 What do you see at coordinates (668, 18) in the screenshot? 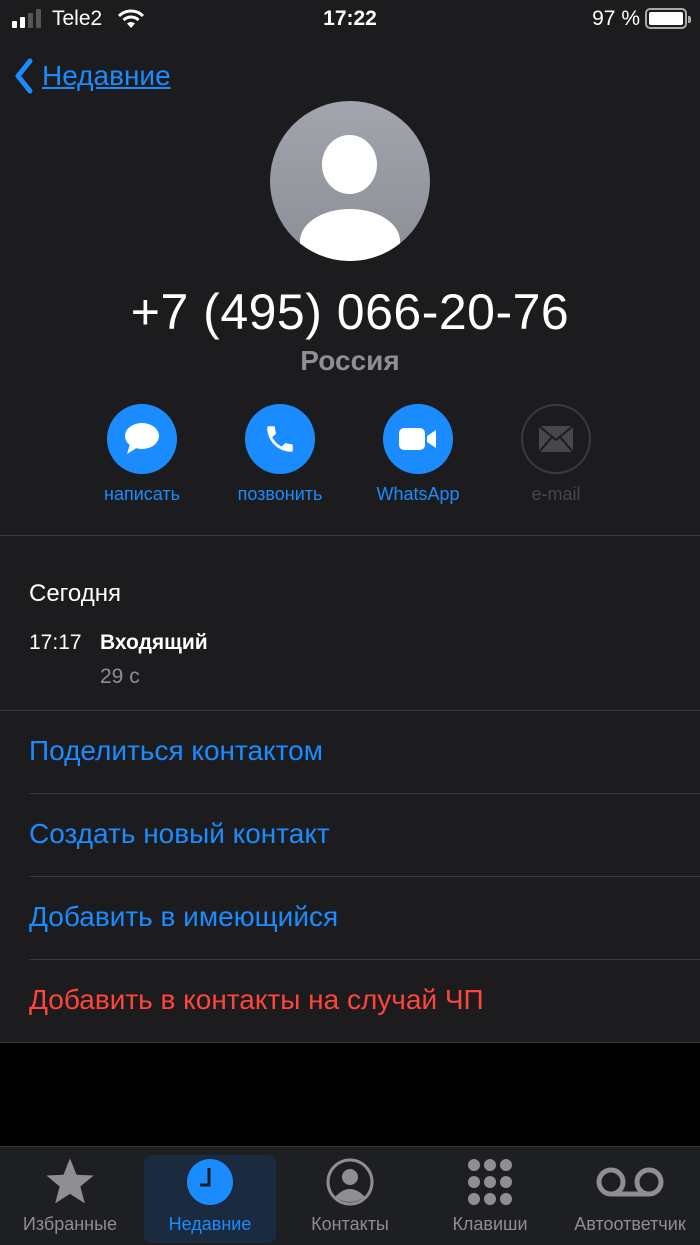
I see `battery-icon` at bounding box center [668, 18].